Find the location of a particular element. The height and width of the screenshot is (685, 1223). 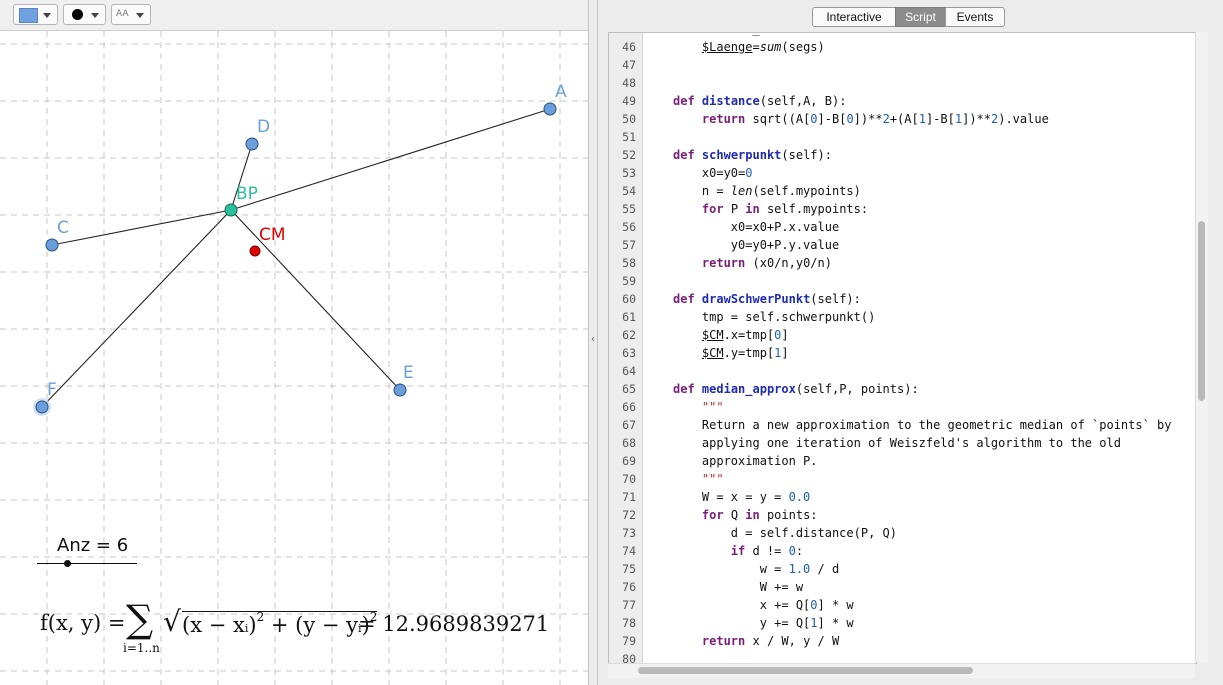

point-label-a: A is located at coordinates (561, 92).